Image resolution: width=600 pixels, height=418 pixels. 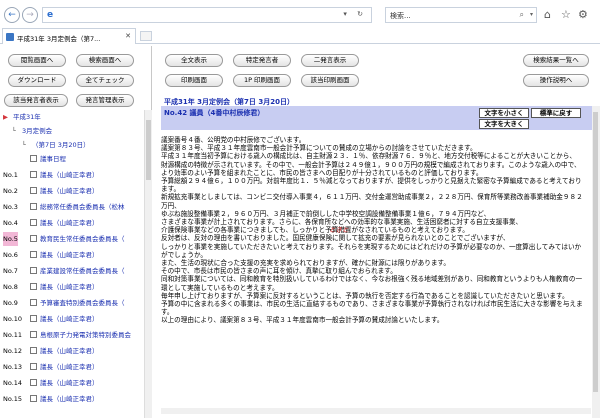 What do you see at coordinates (72, 131) in the screenshot?
I see `tree-session: └ 3月定例会` at bounding box center [72, 131].